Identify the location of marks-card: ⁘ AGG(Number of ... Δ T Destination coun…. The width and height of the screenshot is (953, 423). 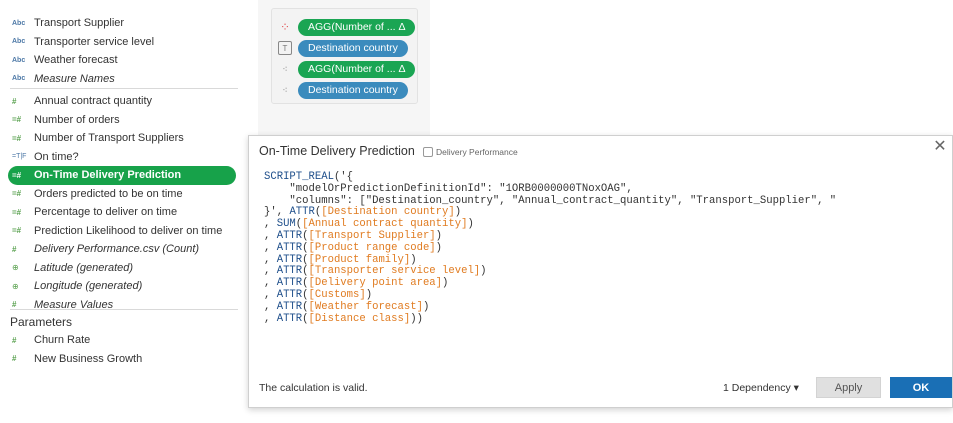
(344, 56).